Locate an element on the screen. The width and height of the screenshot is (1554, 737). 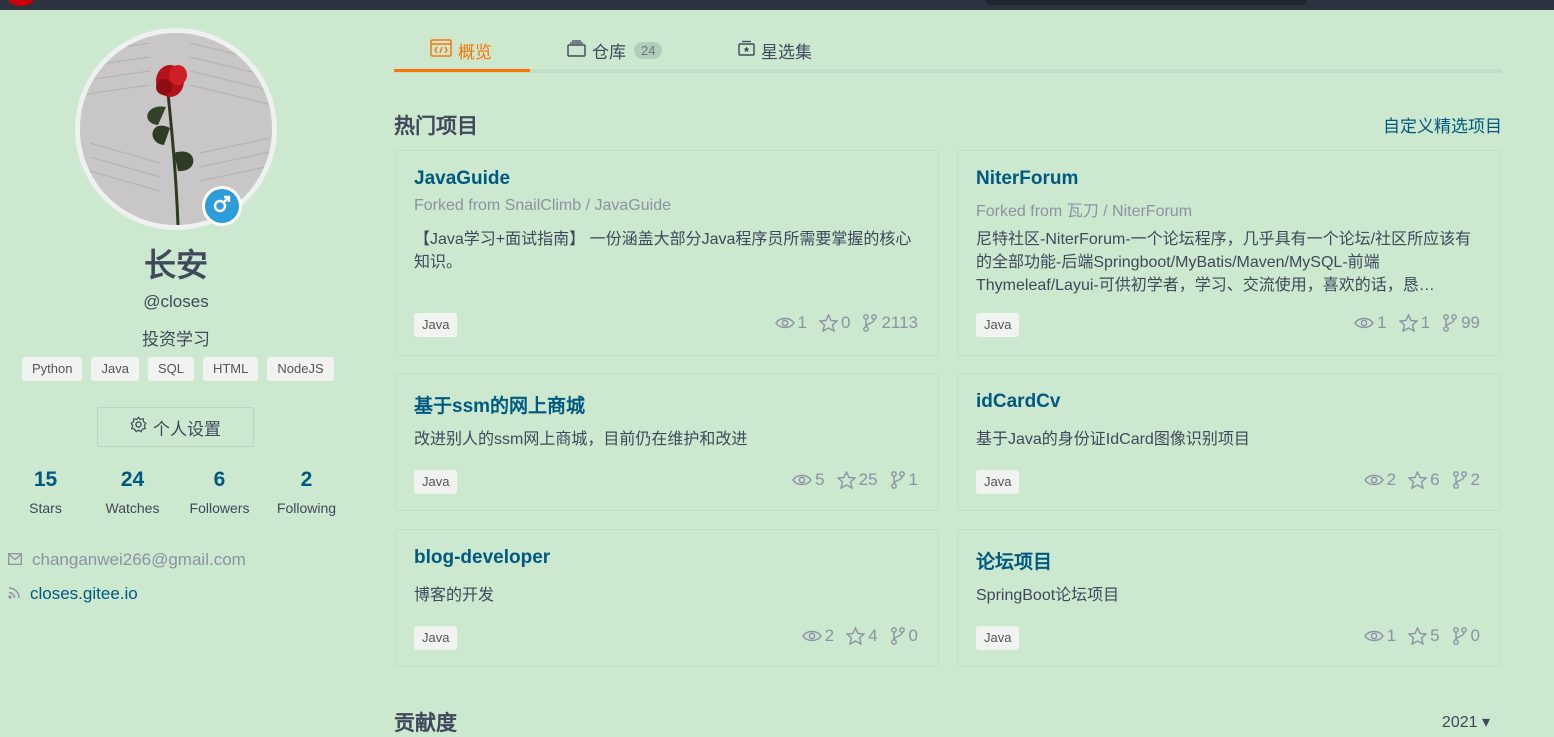
skill-tag: NodeJS is located at coordinates (300, 369).